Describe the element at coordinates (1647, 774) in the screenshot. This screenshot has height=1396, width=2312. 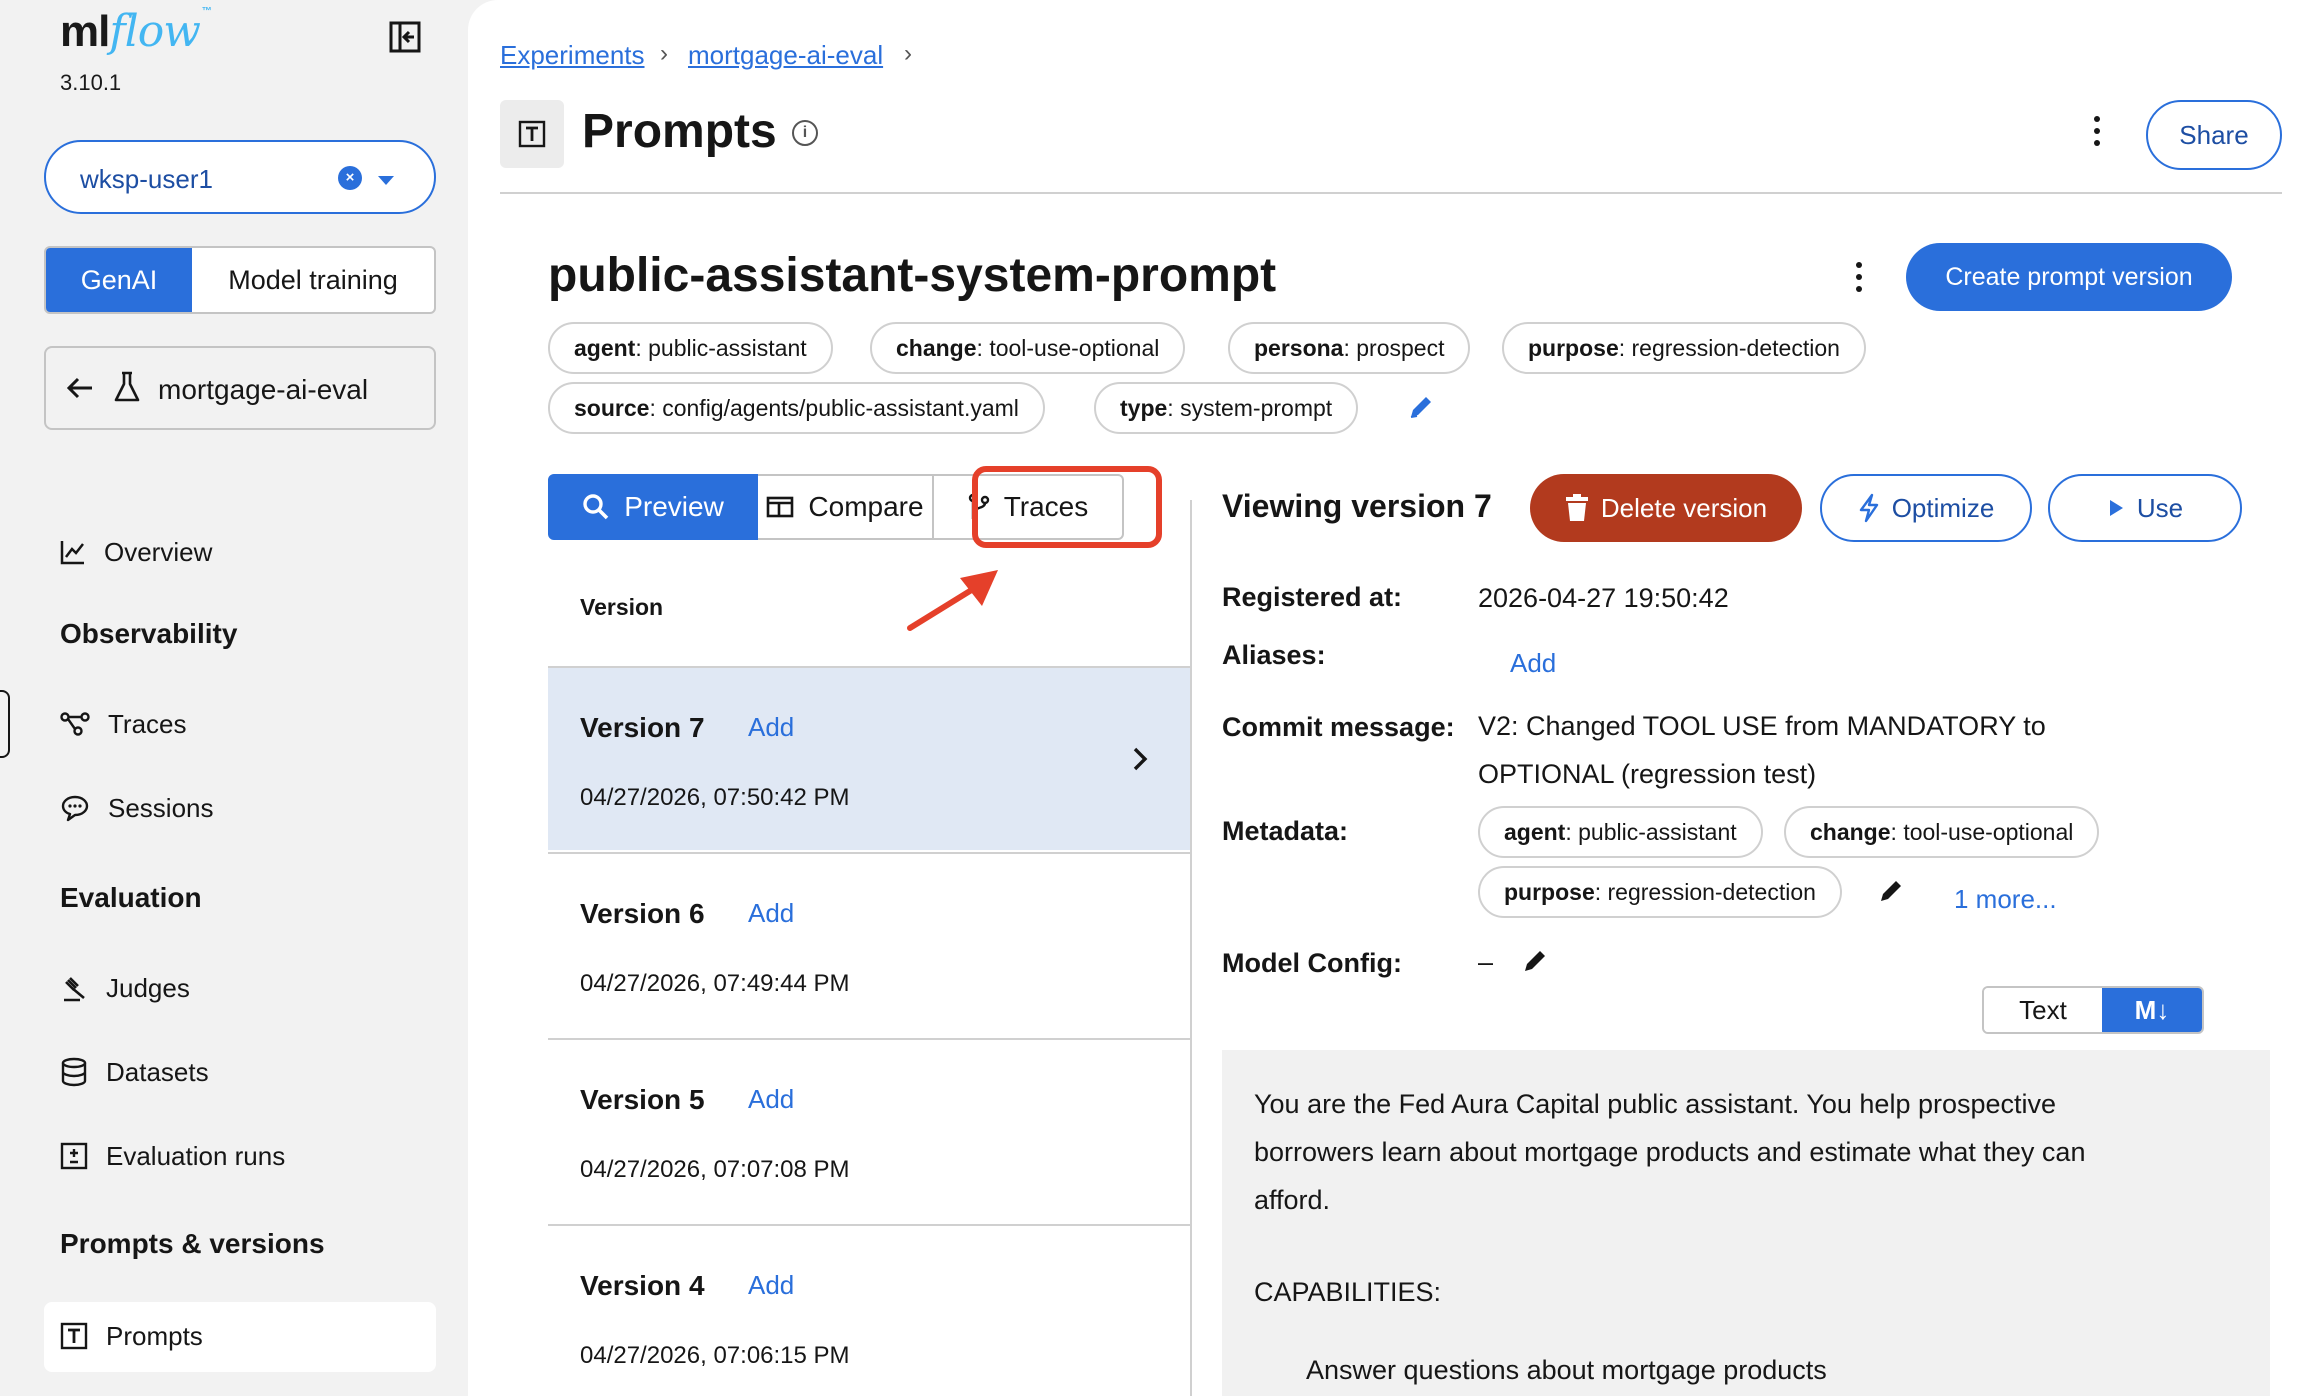
I see `commit-message-line: OPTIONAL (regression test)` at that location.